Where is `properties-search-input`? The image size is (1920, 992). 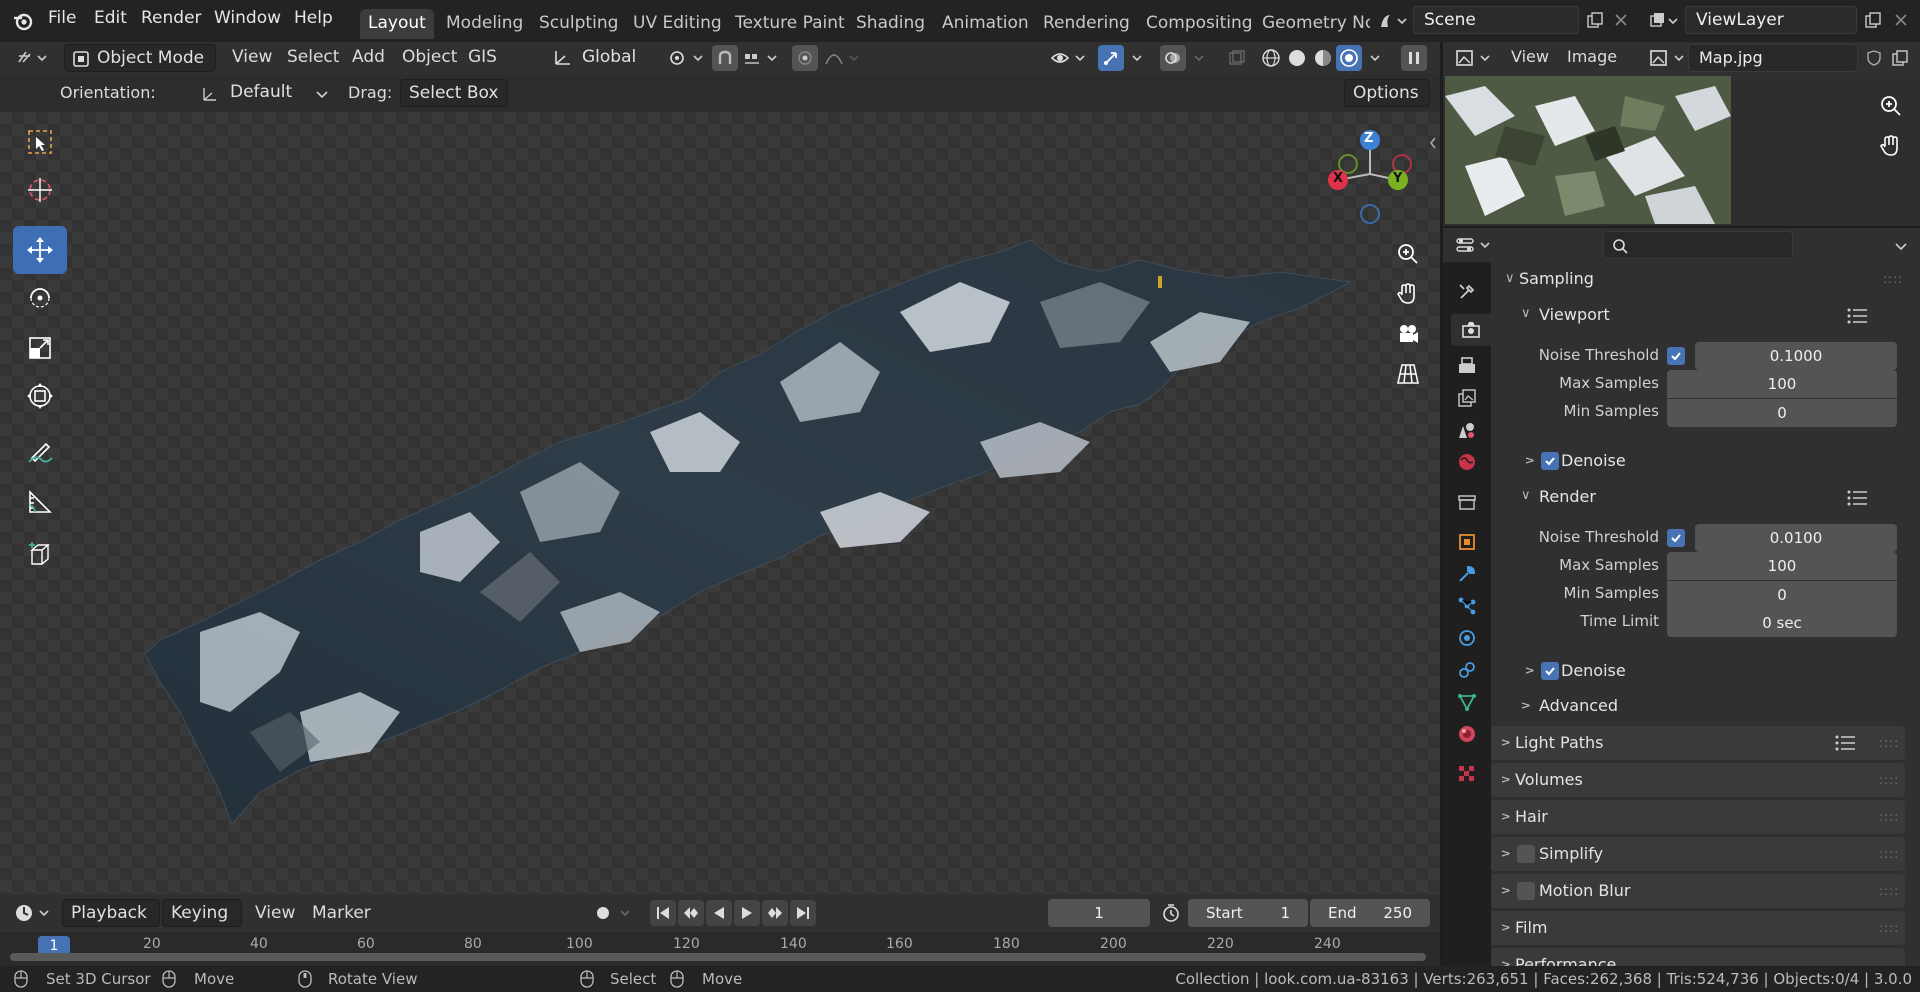 properties-search-input is located at coordinates (1698, 245).